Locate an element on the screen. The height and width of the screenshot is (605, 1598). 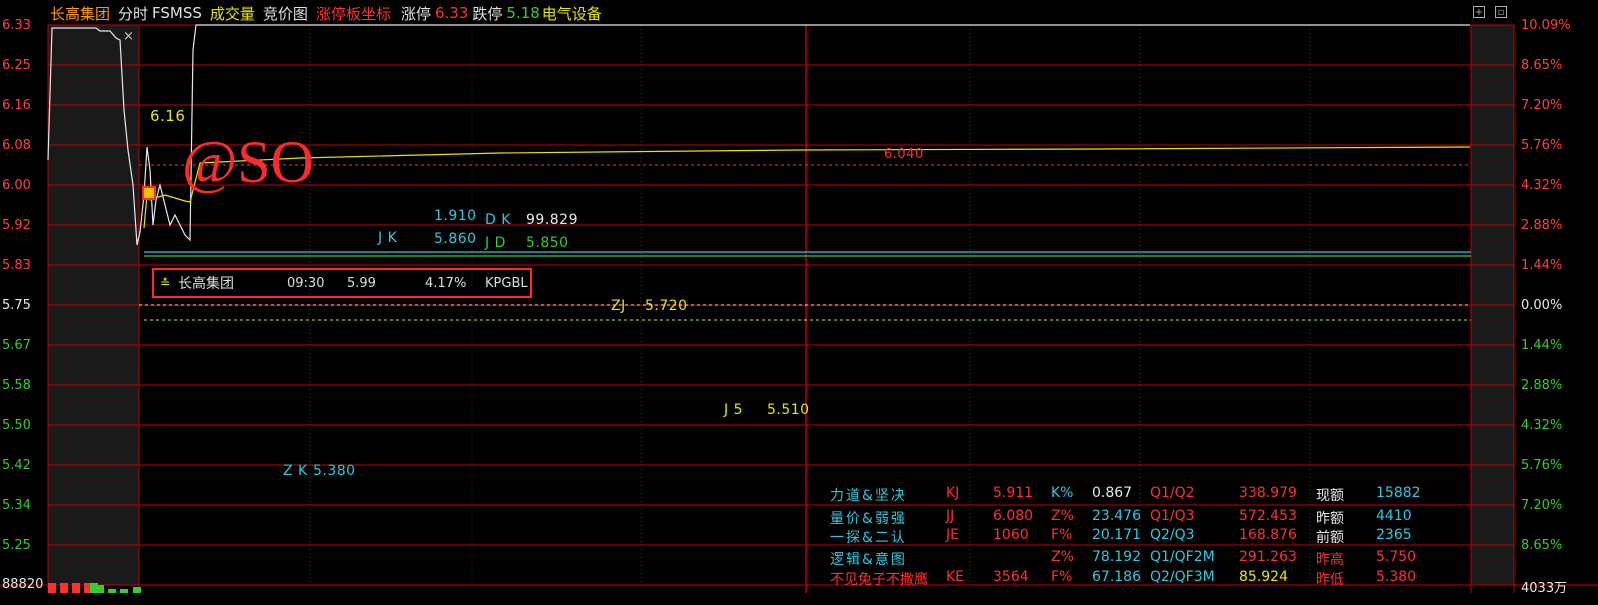
stats-cell-b: JJ is located at coordinates (950, 516).